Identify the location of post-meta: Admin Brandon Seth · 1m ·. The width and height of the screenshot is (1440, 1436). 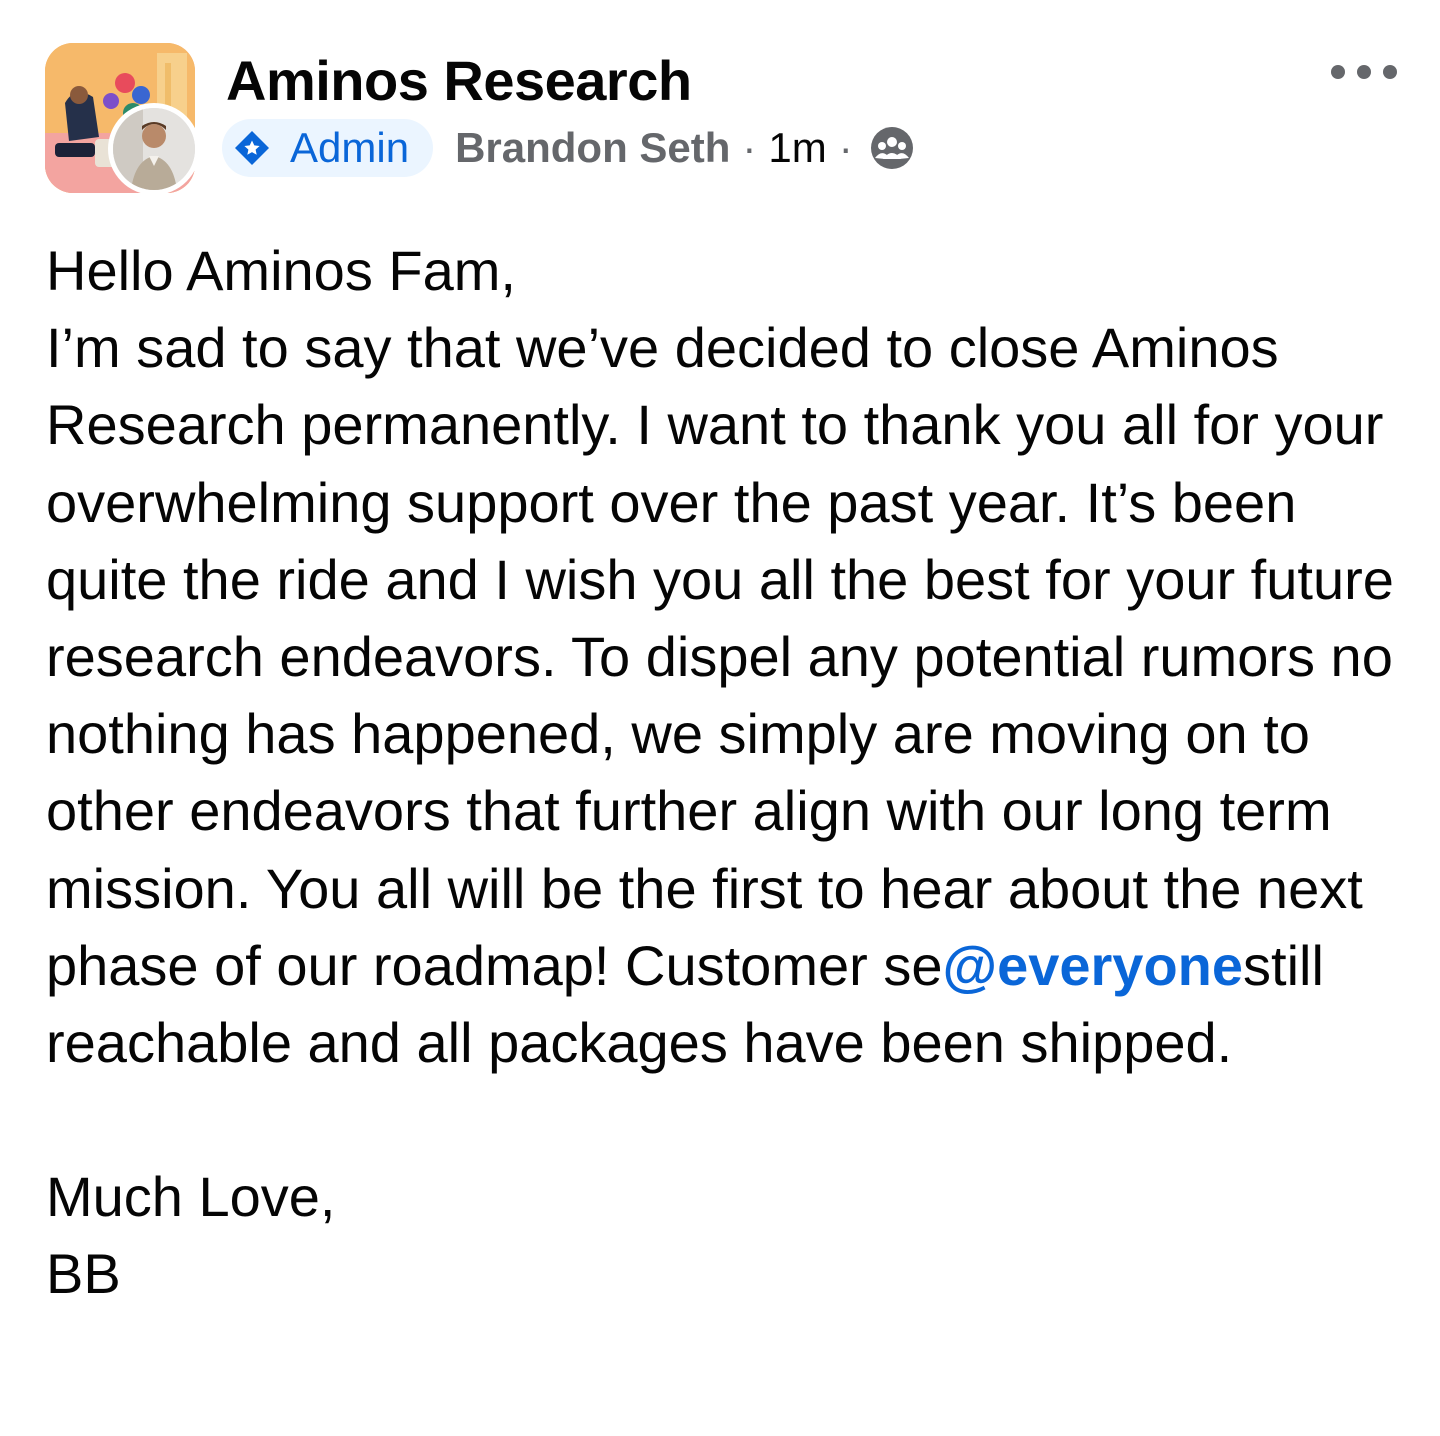
(568, 148).